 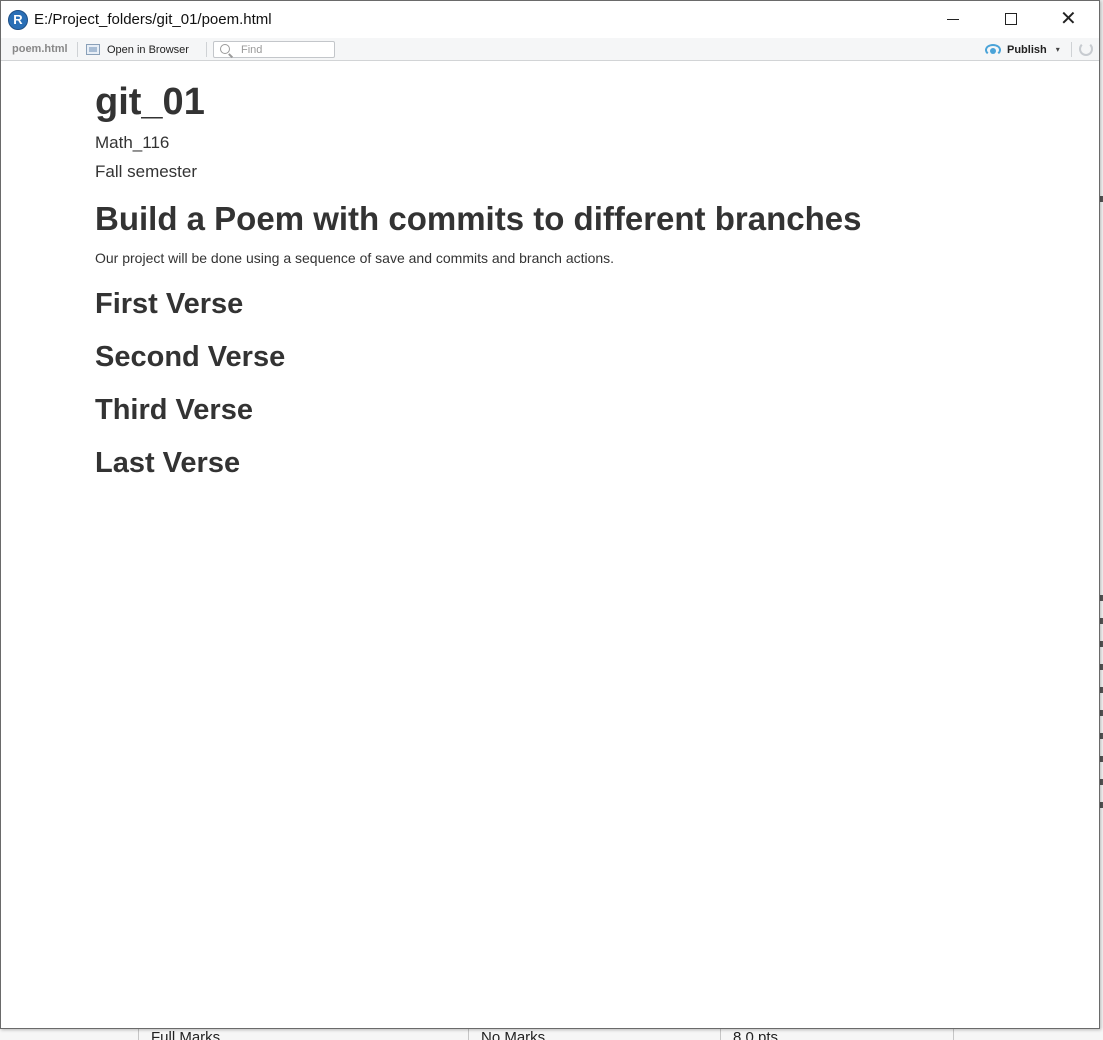 I want to click on publish-icon, so click(x=993, y=49).